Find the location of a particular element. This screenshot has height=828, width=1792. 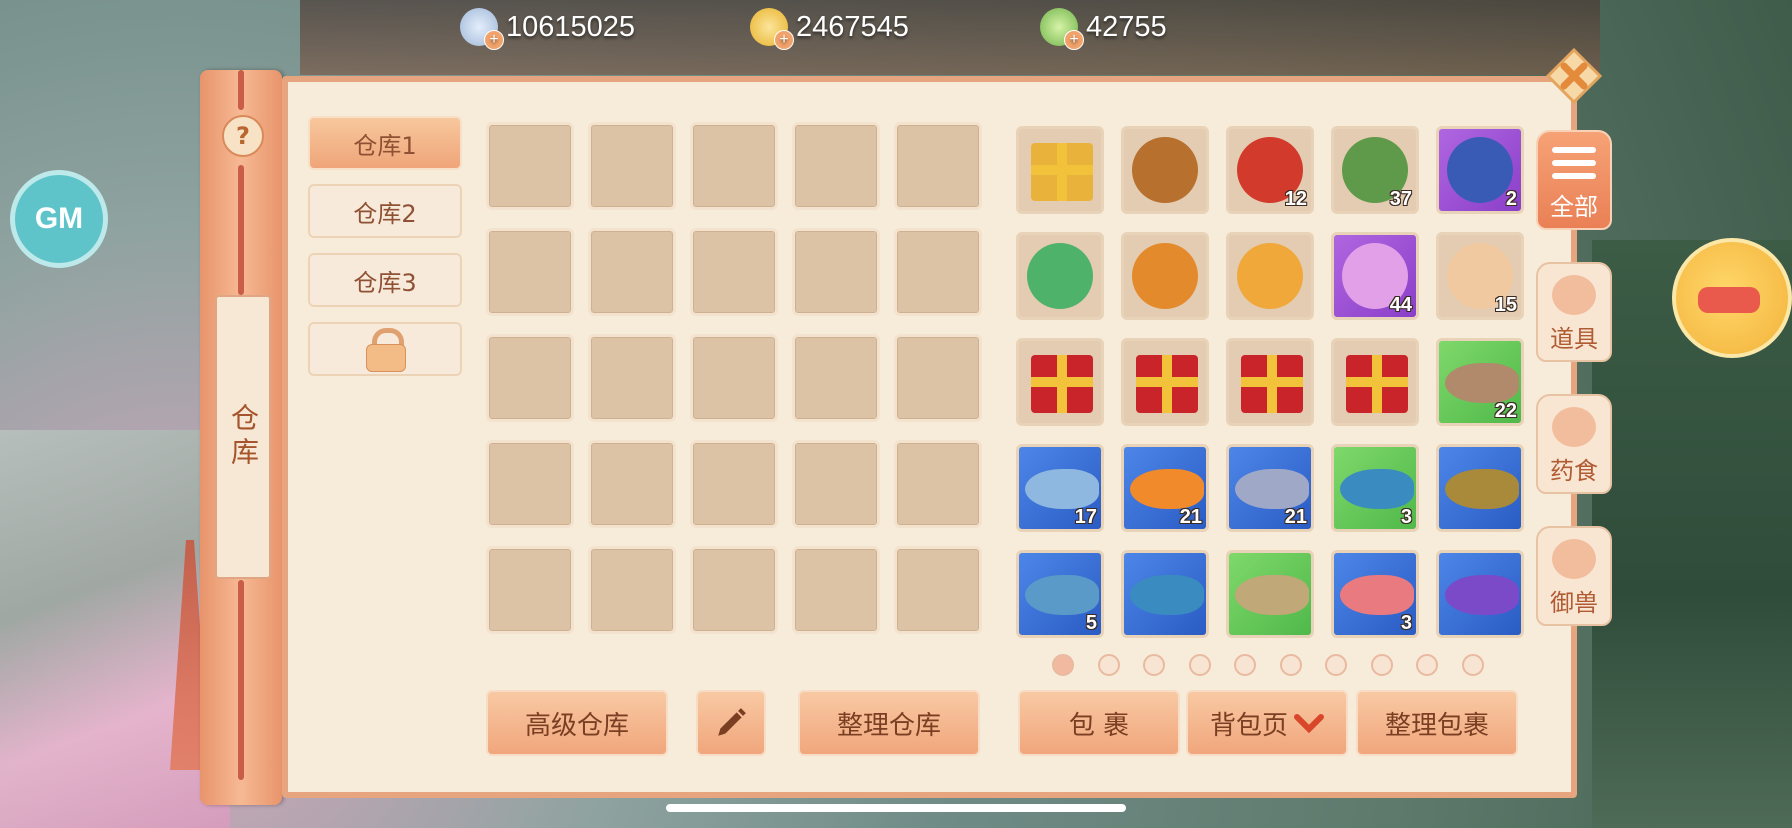

bag-slot: 37 is located at coordinates (1375, 170).